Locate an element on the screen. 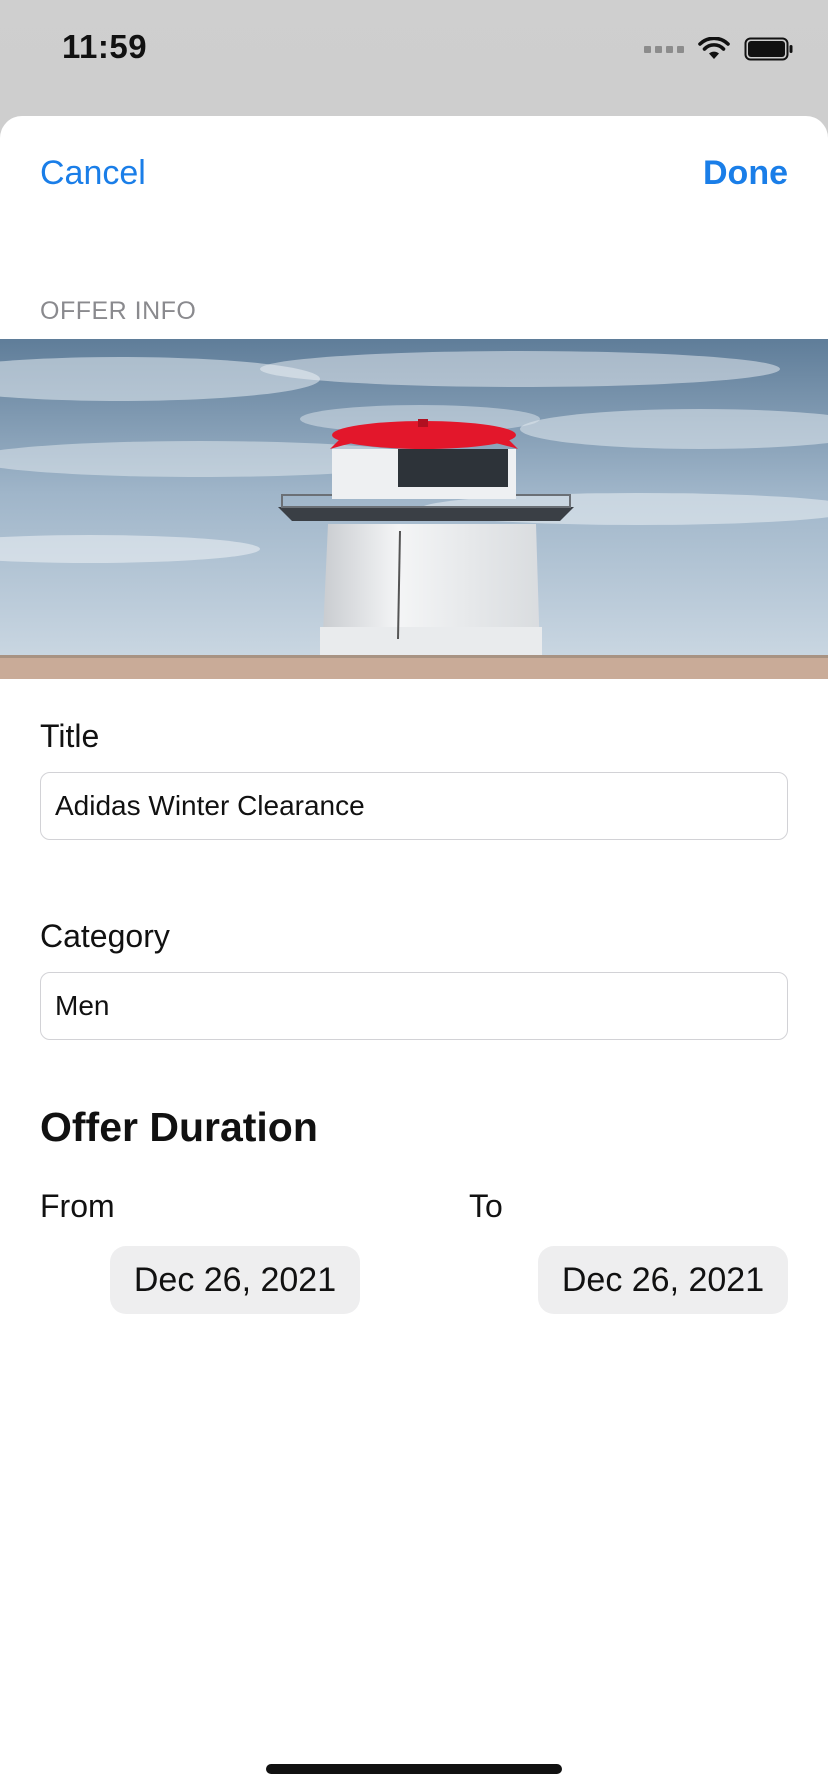 This screenshot has height=1792, width=828. title-label: Title is located at coordinates (70, 736).